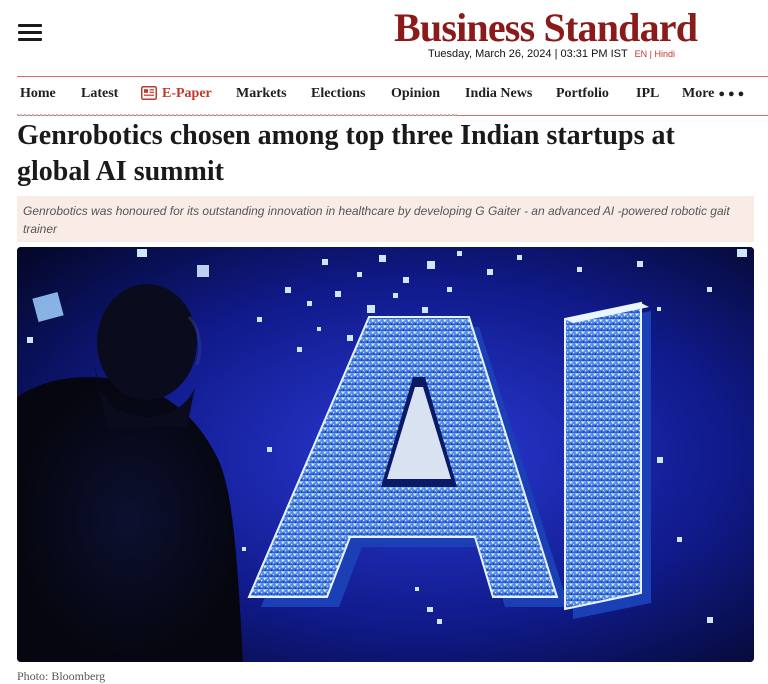 The image size is (768, 684). Describe the element at coordinates (498, 94) in the screenshot. I see `nav-item-india-news: India News` at that location.